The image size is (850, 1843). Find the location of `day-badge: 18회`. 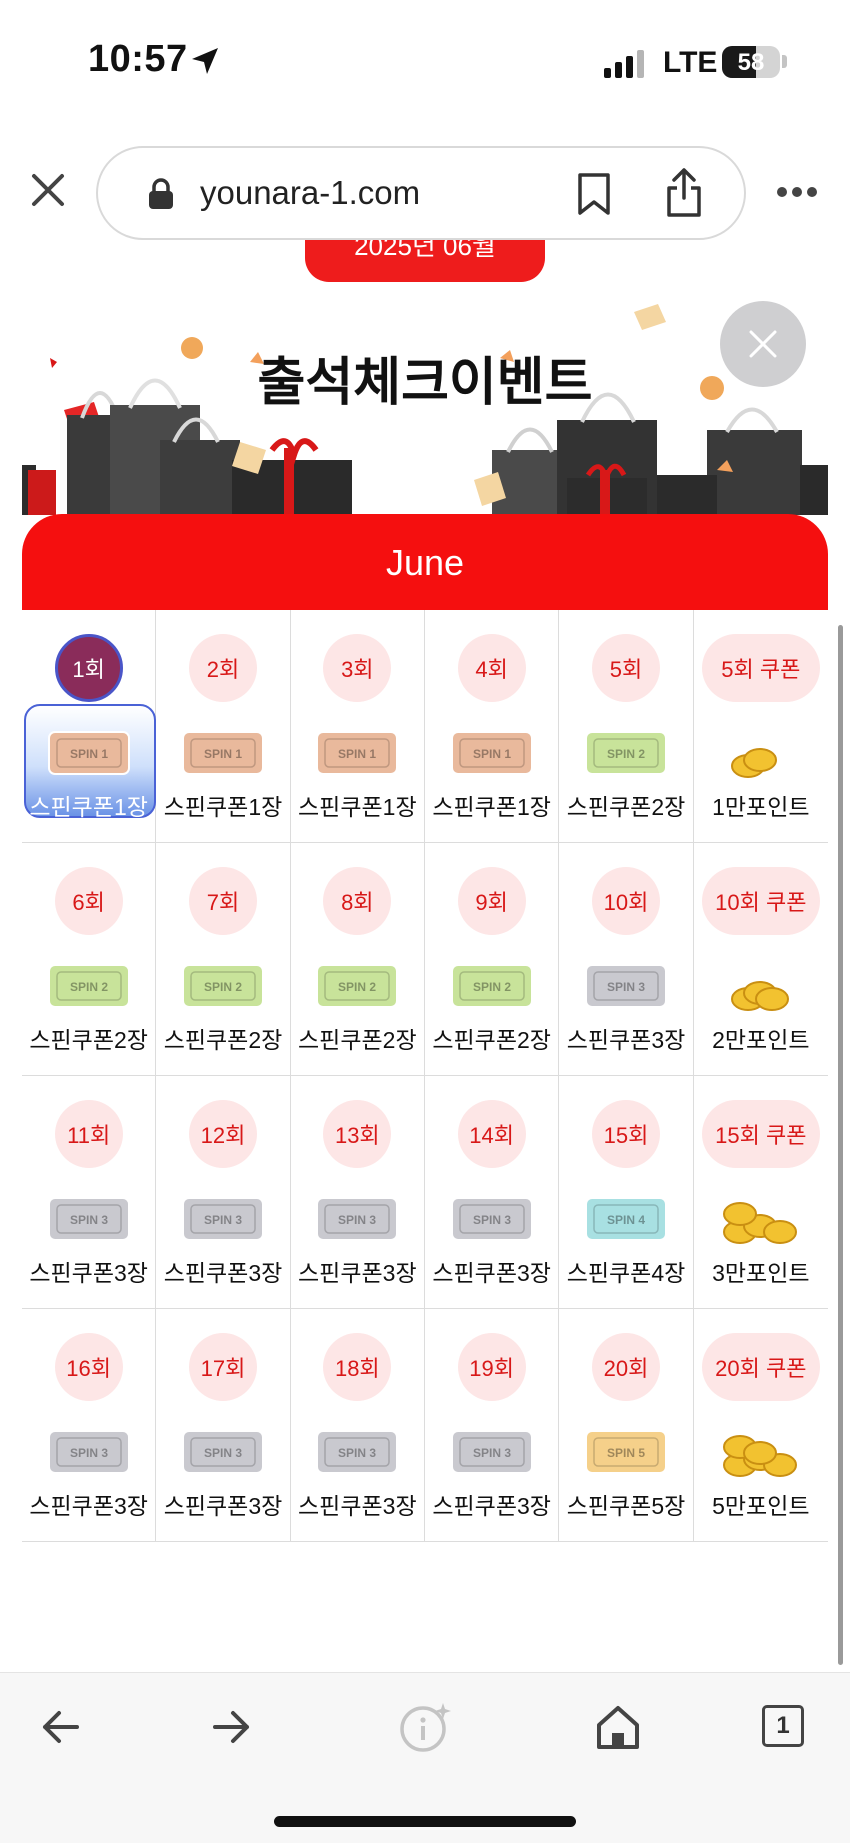

day-badge: 18회 is located at coordinates (357, 1367).